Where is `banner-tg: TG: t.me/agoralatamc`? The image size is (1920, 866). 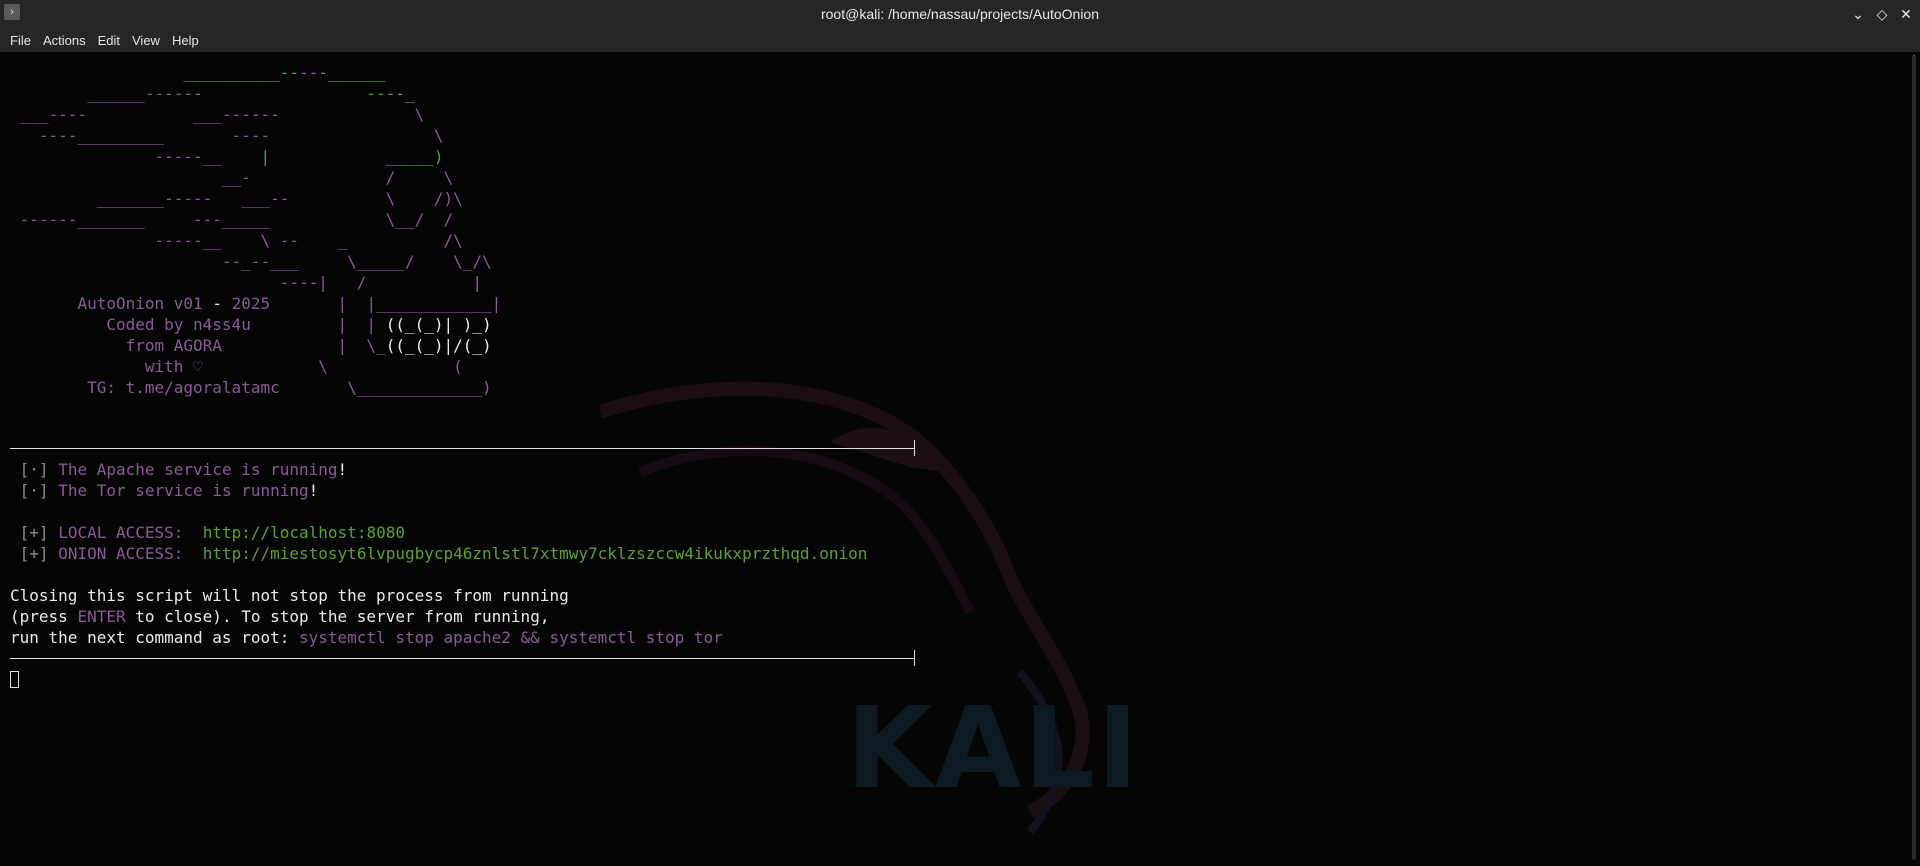 banner-tg: TG: t.me/agoralatamc is located at coordinates (183, 387).